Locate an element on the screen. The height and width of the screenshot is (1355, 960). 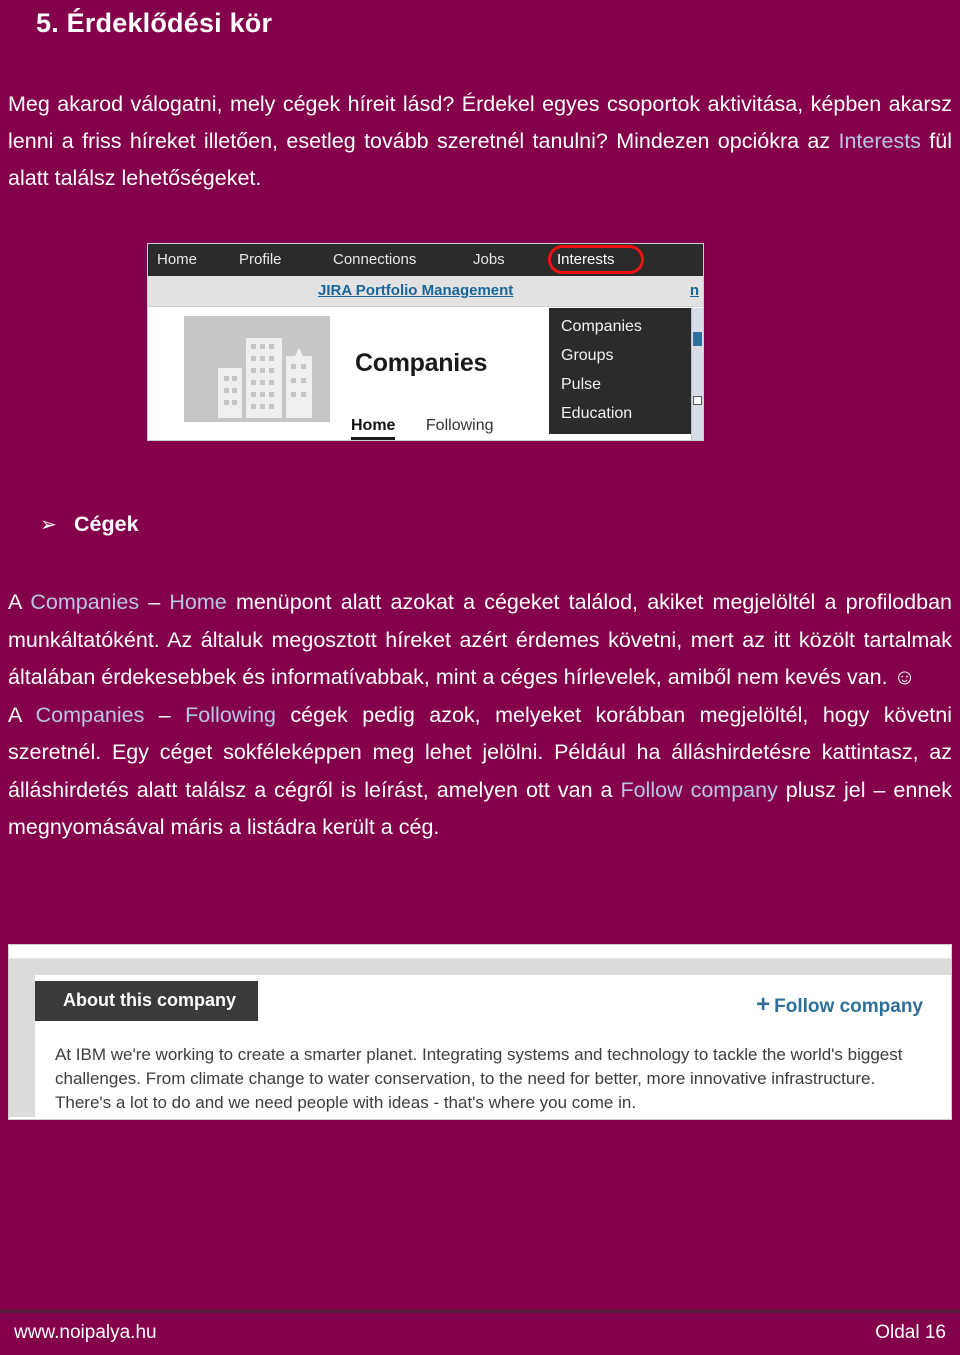
scrollbar-marker is located at coordinates (697, 339).